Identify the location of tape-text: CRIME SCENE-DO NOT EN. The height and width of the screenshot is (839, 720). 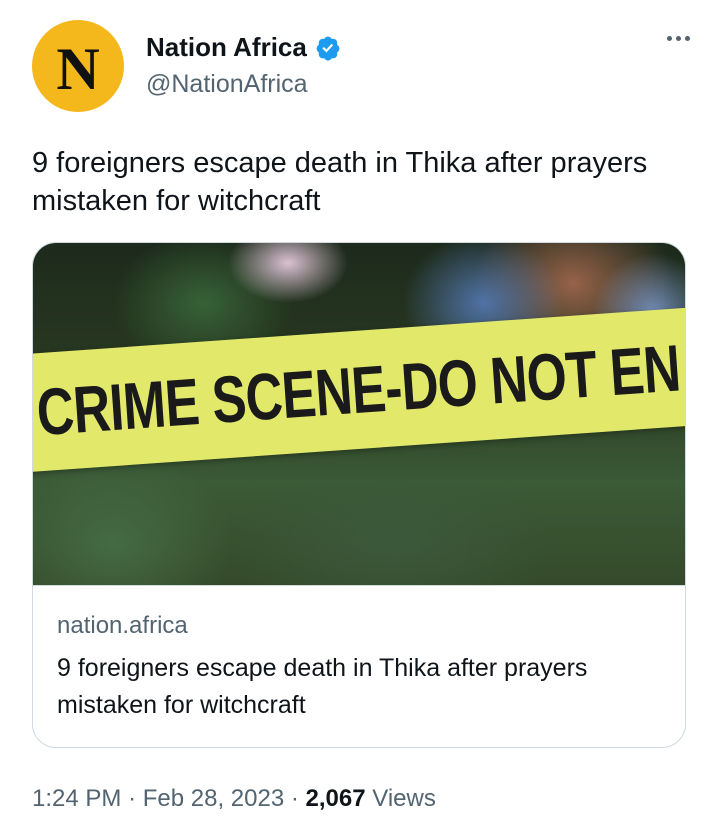
(358, 390).